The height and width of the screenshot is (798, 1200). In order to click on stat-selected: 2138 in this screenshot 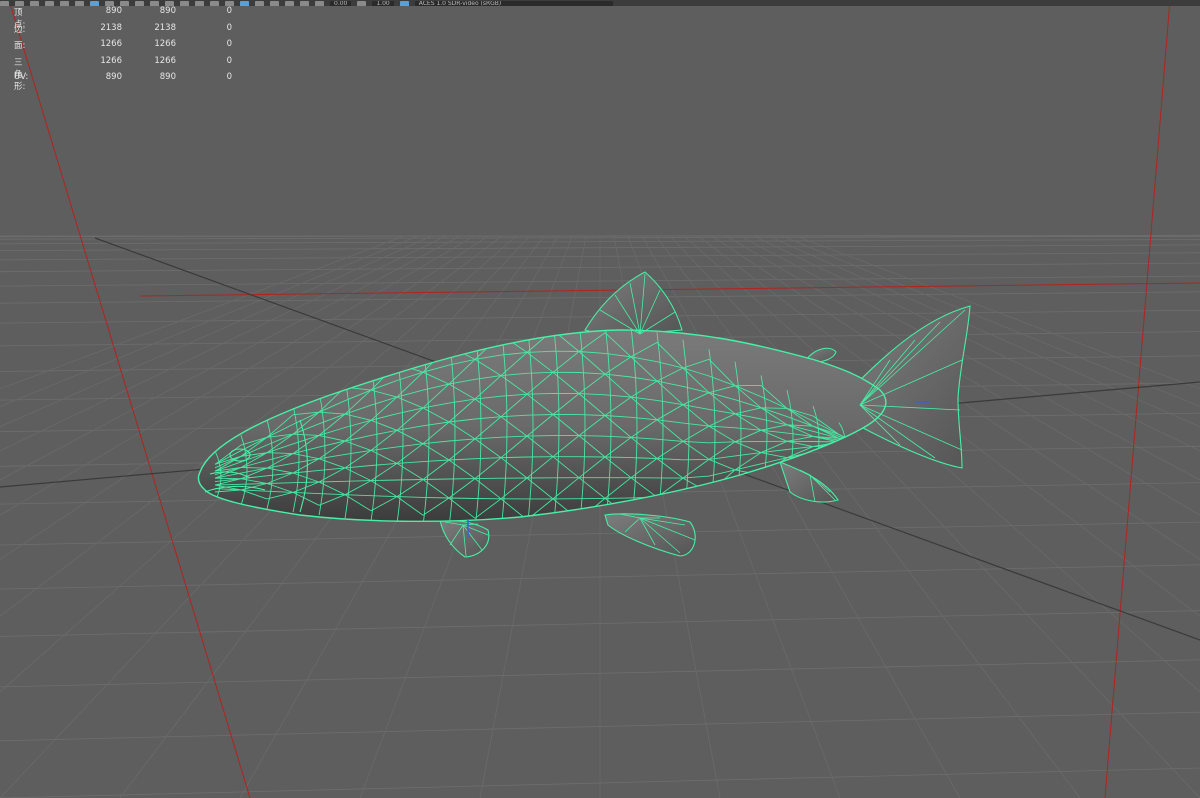, I will do `click(111, 27)`.